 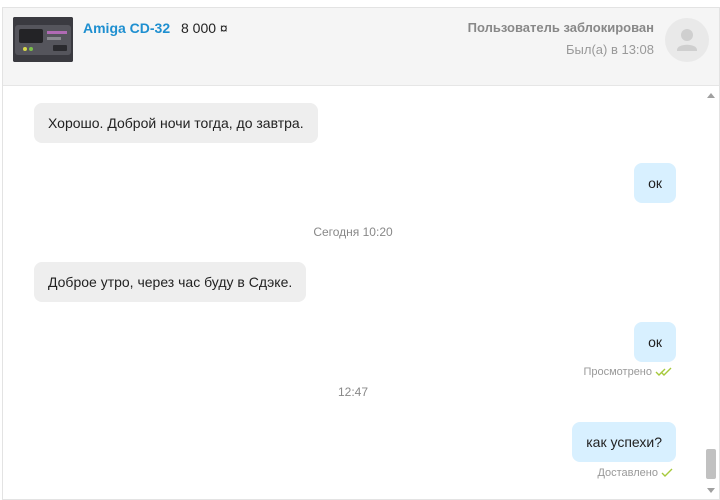 I want to click on check-icon, so click(x=667, y=472).